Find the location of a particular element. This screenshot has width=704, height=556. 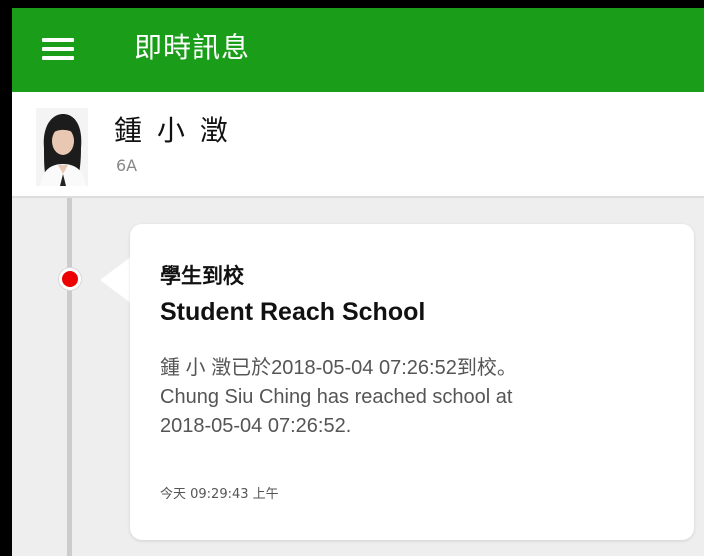

message-title-en: Student Reach School is located at coordinates (293, 312).